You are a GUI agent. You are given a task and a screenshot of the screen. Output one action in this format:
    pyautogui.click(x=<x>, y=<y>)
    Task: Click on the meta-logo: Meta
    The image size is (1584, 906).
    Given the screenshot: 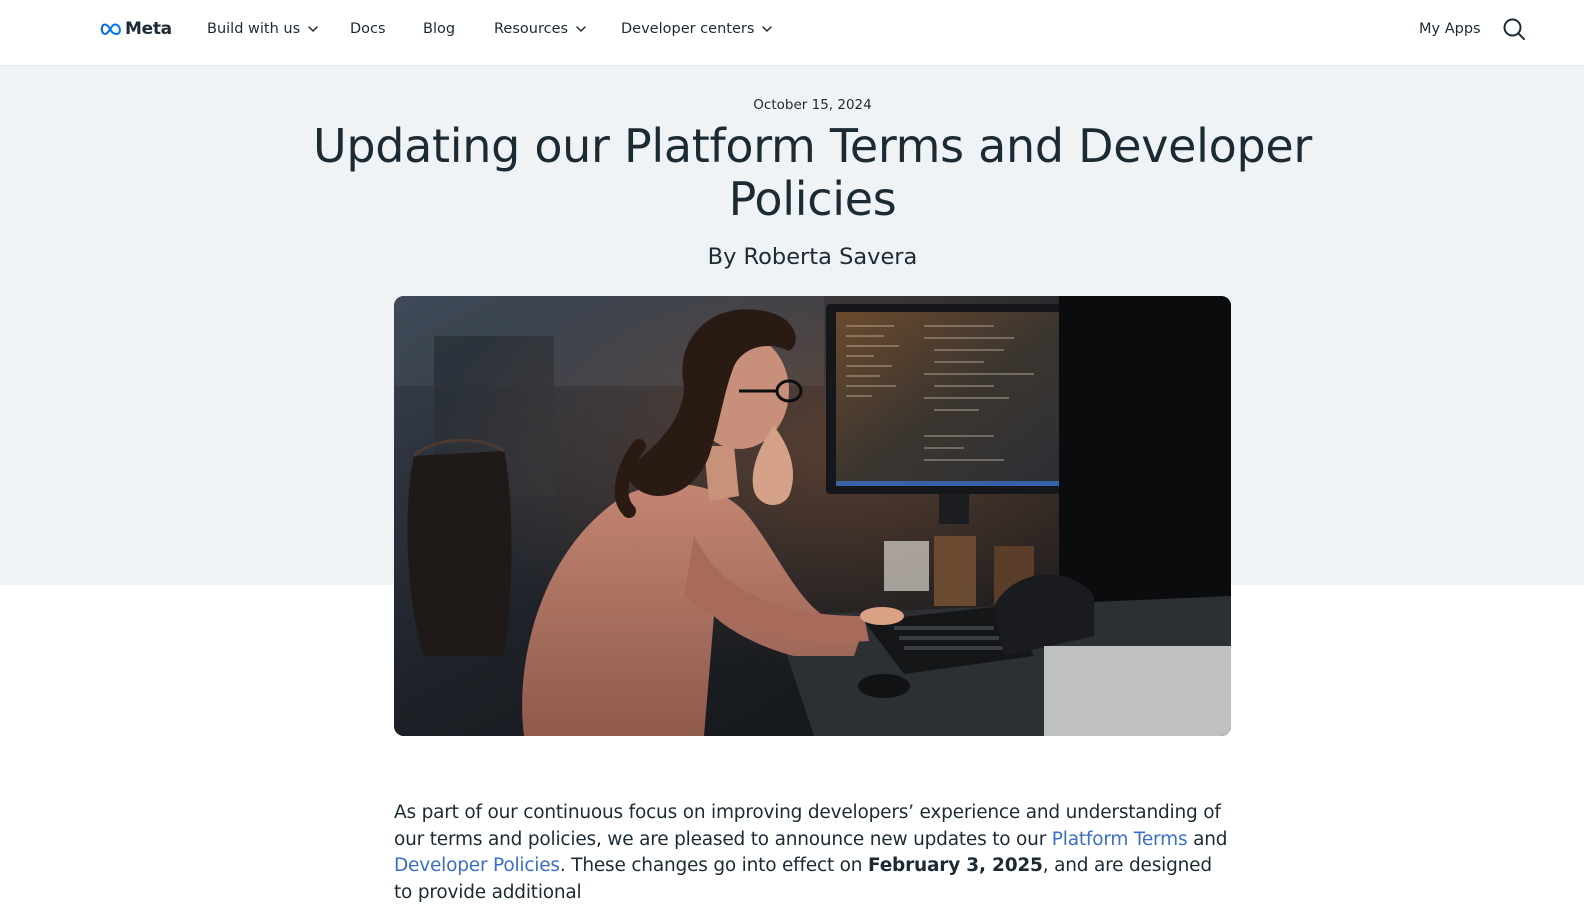 What is the action you would take?
    pyautogui.click(x=136, y=29)
    